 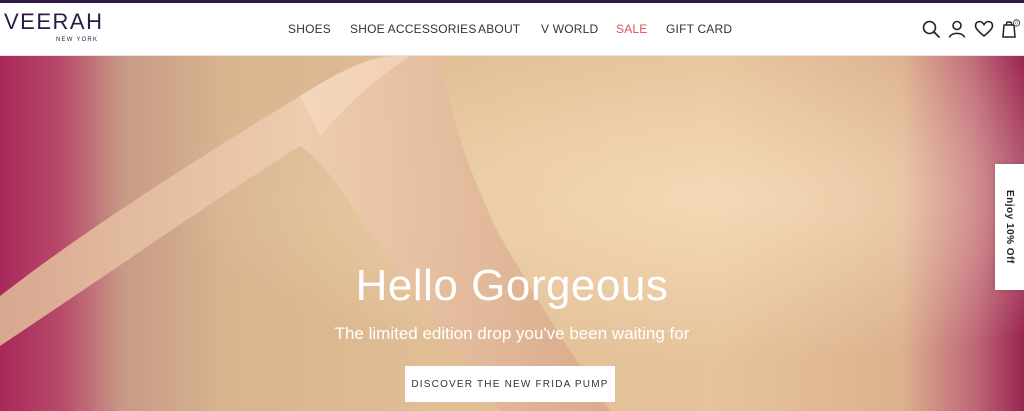 I want to click on search-icon, so click(x=931, y=29).